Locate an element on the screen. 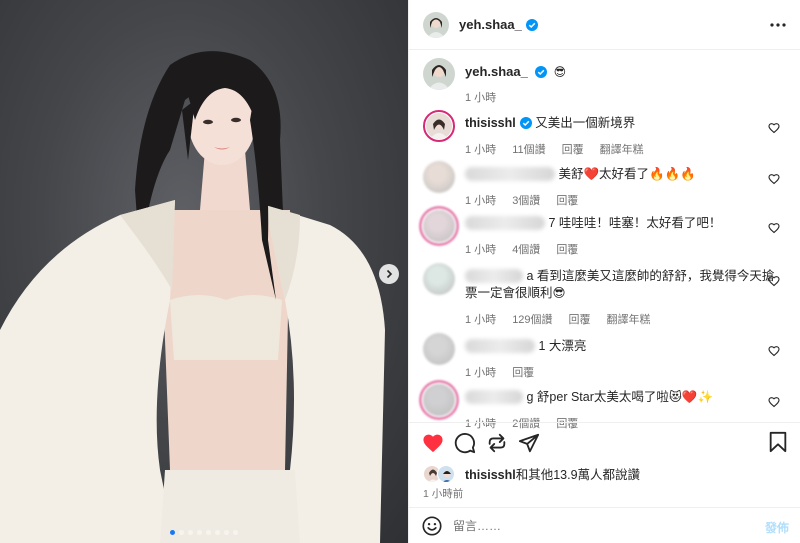 The height and width of the screenshot is (543, 800). comment-composer: 發佈 is located at coordinates (604, 525).